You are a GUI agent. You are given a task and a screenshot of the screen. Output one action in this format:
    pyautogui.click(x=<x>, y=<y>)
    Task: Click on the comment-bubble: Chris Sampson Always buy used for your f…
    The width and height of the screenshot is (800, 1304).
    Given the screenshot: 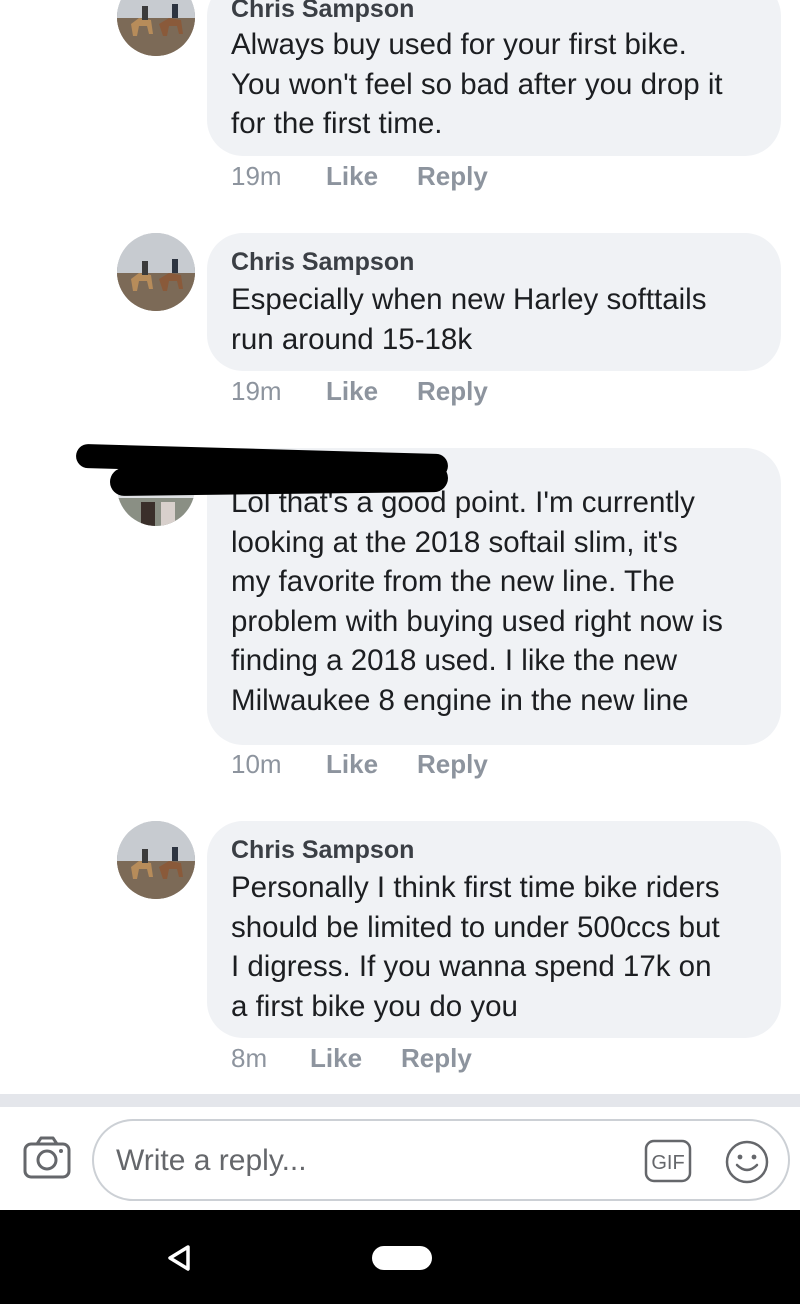 What is the action you would take?
    pyautogui.click(x=494, y=78)
    